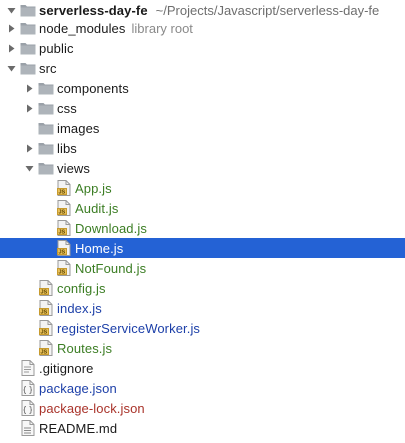 This screenshot has height=443, width=405. What do you see at coordinates (79, 308) in the screenshot?
I see `tree-item-label: index.js` at bounding box center [79, 308].